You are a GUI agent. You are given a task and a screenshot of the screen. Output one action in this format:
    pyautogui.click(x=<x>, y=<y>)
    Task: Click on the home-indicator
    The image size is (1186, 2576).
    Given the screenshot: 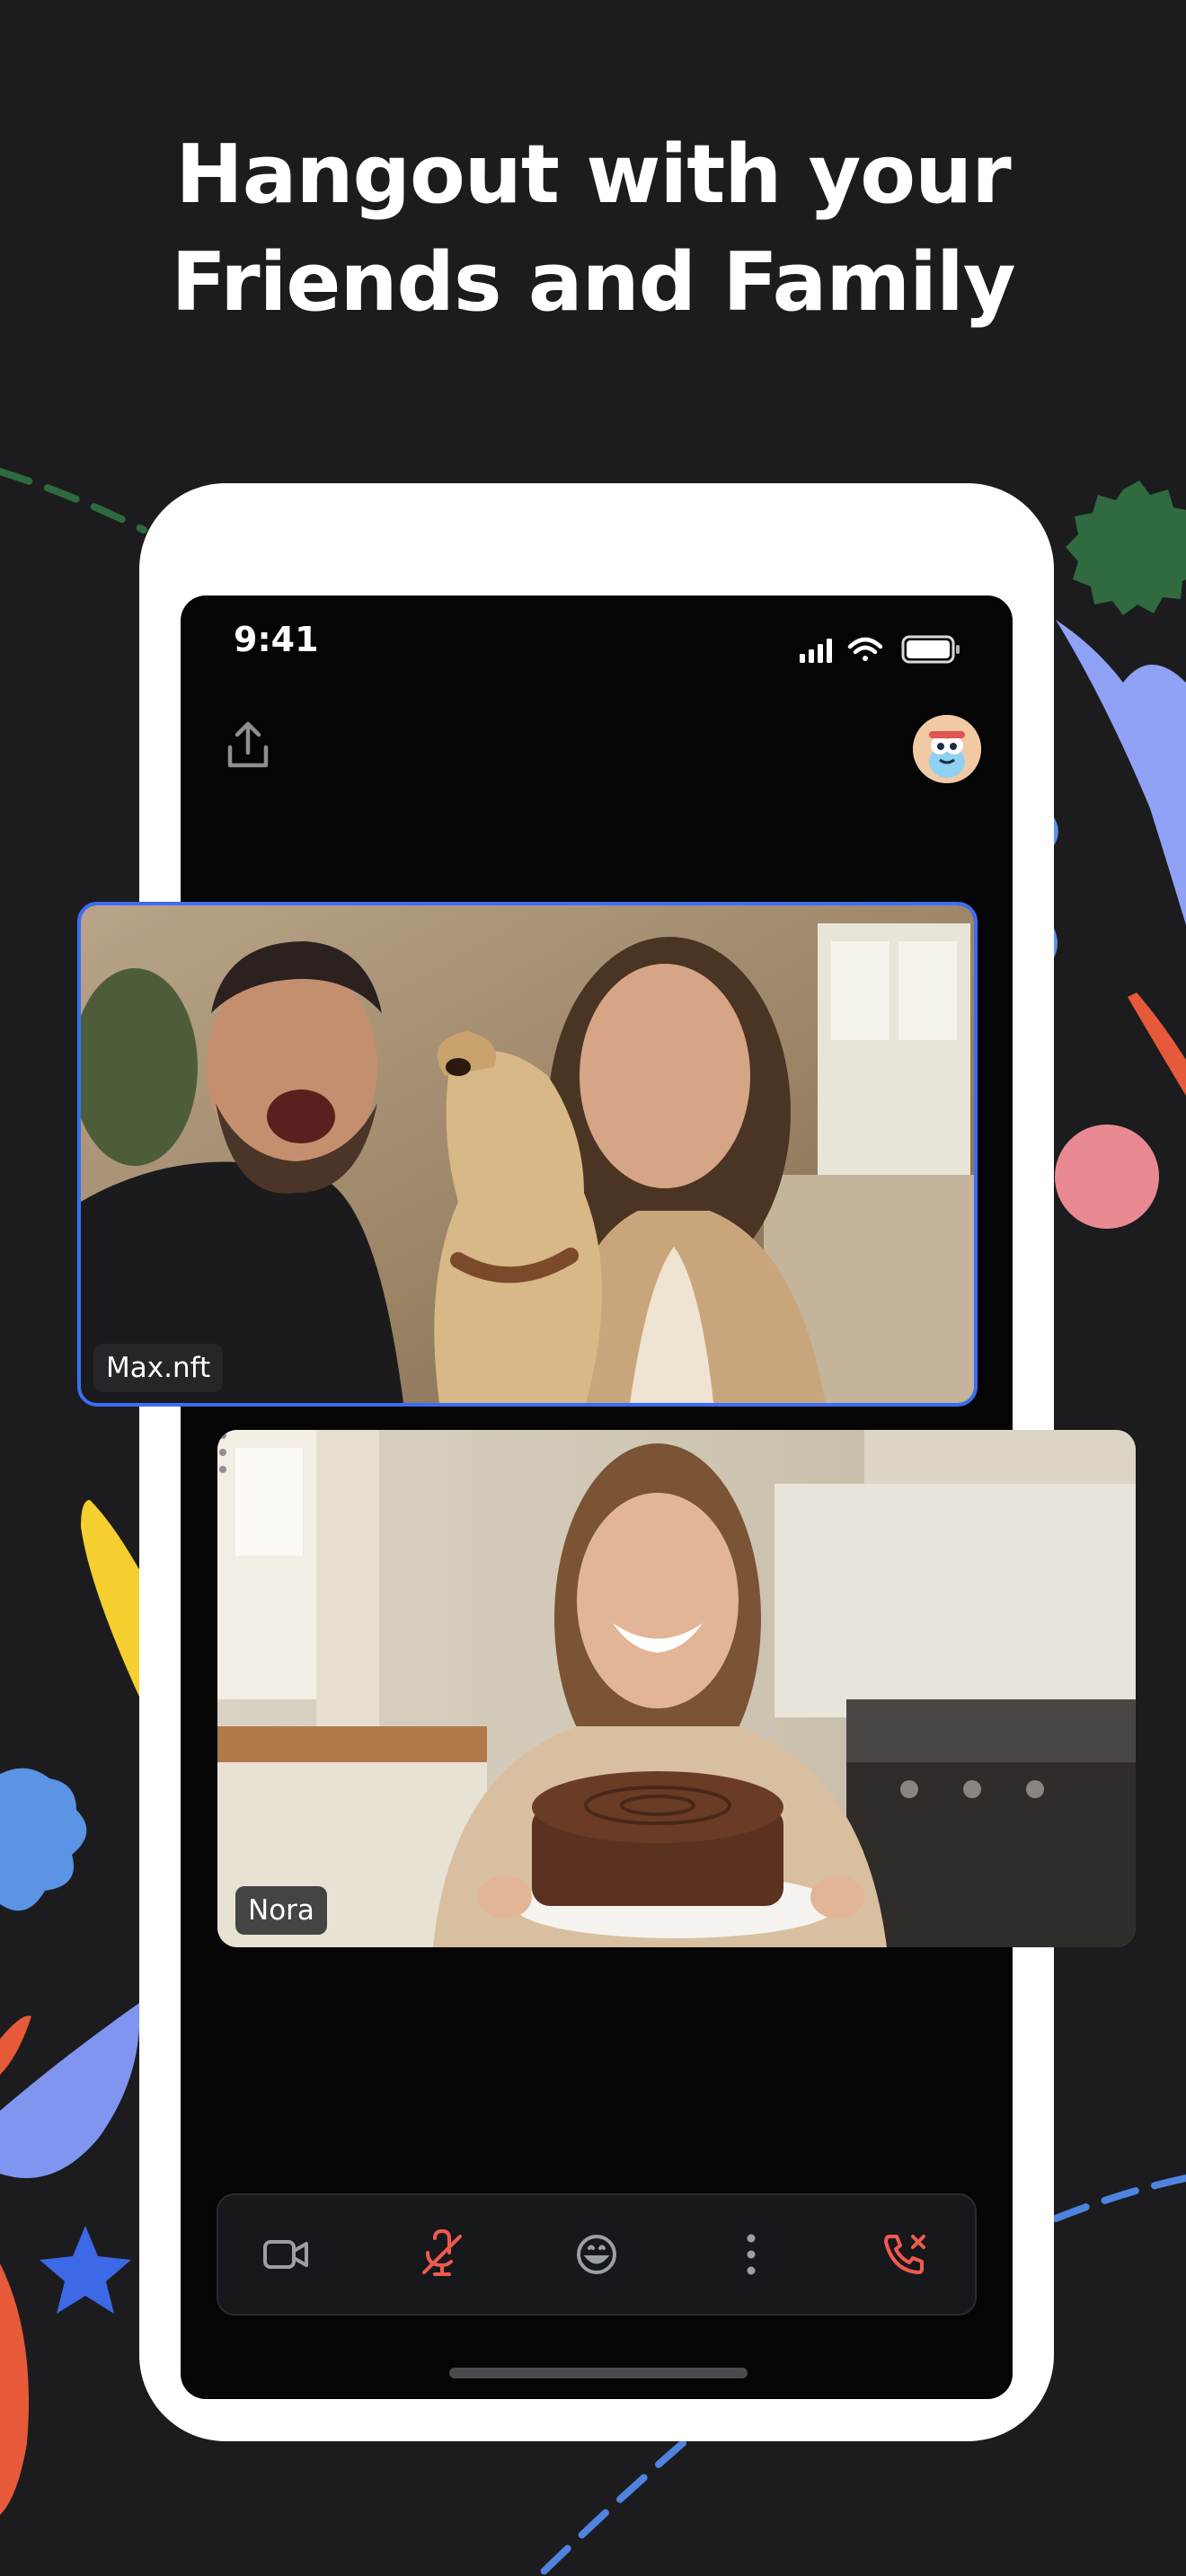 What is the action you would take?
    pyautogui.click(x=598, y=2373)
    